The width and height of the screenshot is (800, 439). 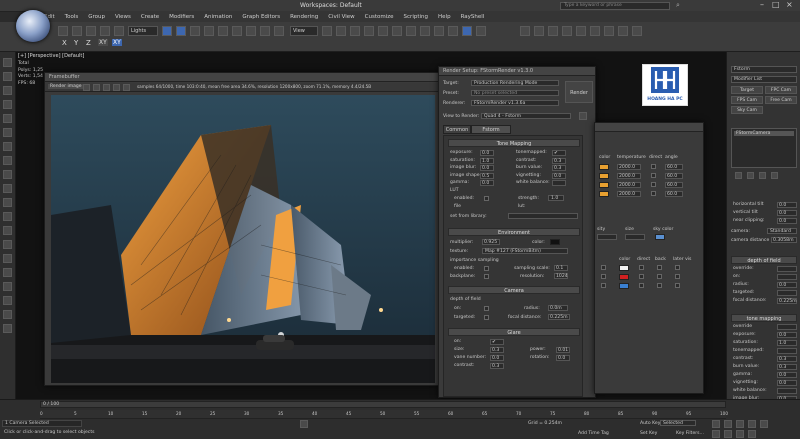 I want to click on pause-icon, so click(x=126, y=87).